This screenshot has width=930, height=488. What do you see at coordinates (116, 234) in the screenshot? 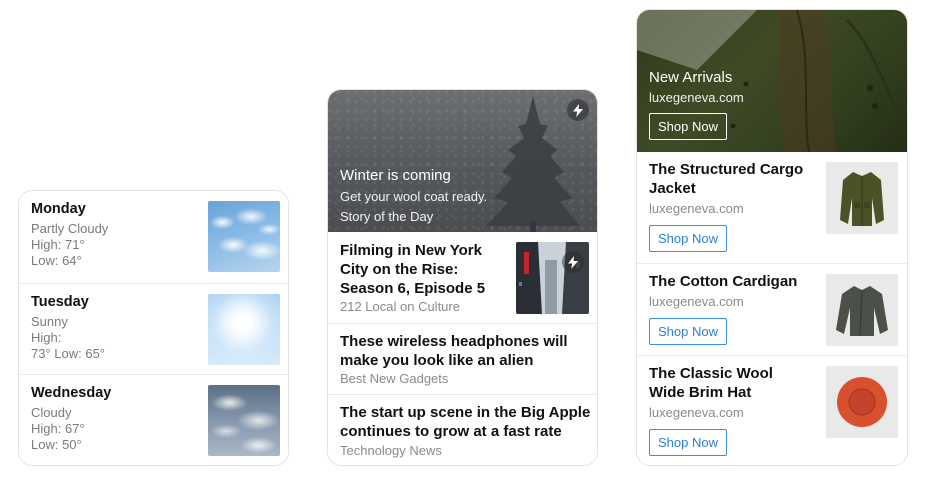
I see `weather-text: Monday Partly Cloudy High: 71° Low: 64°` at bounding box center [116, 234].